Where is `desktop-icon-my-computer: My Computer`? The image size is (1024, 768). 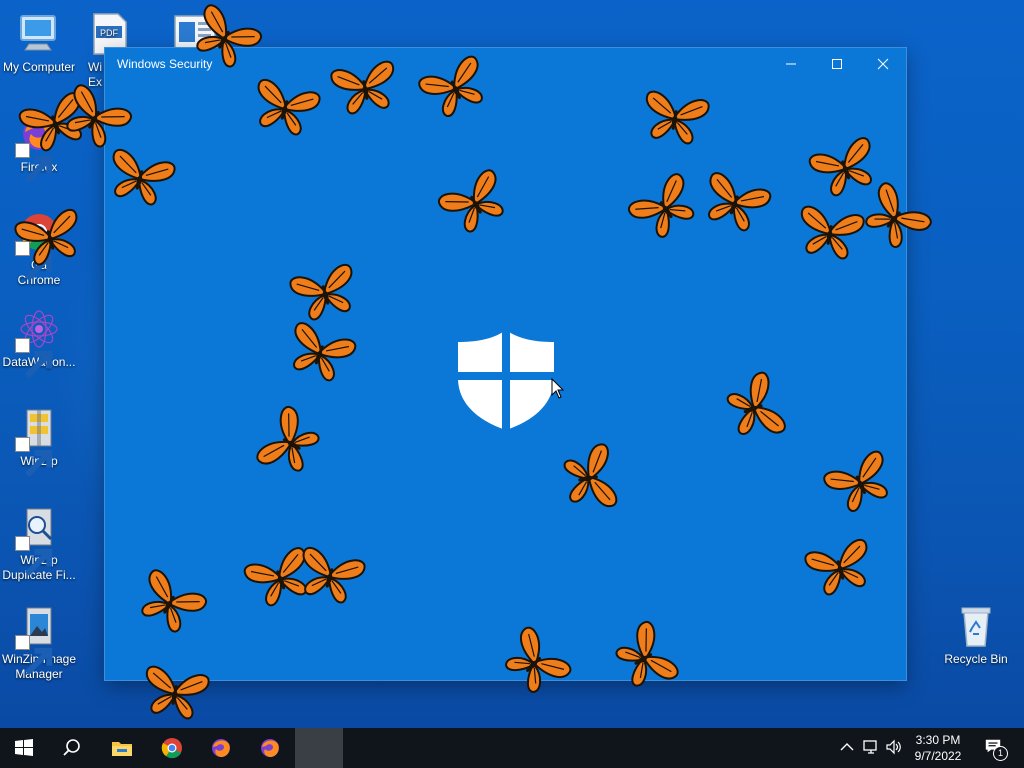 desktop-icon-my-computer: My Computer is located at coordinates (39, 42).